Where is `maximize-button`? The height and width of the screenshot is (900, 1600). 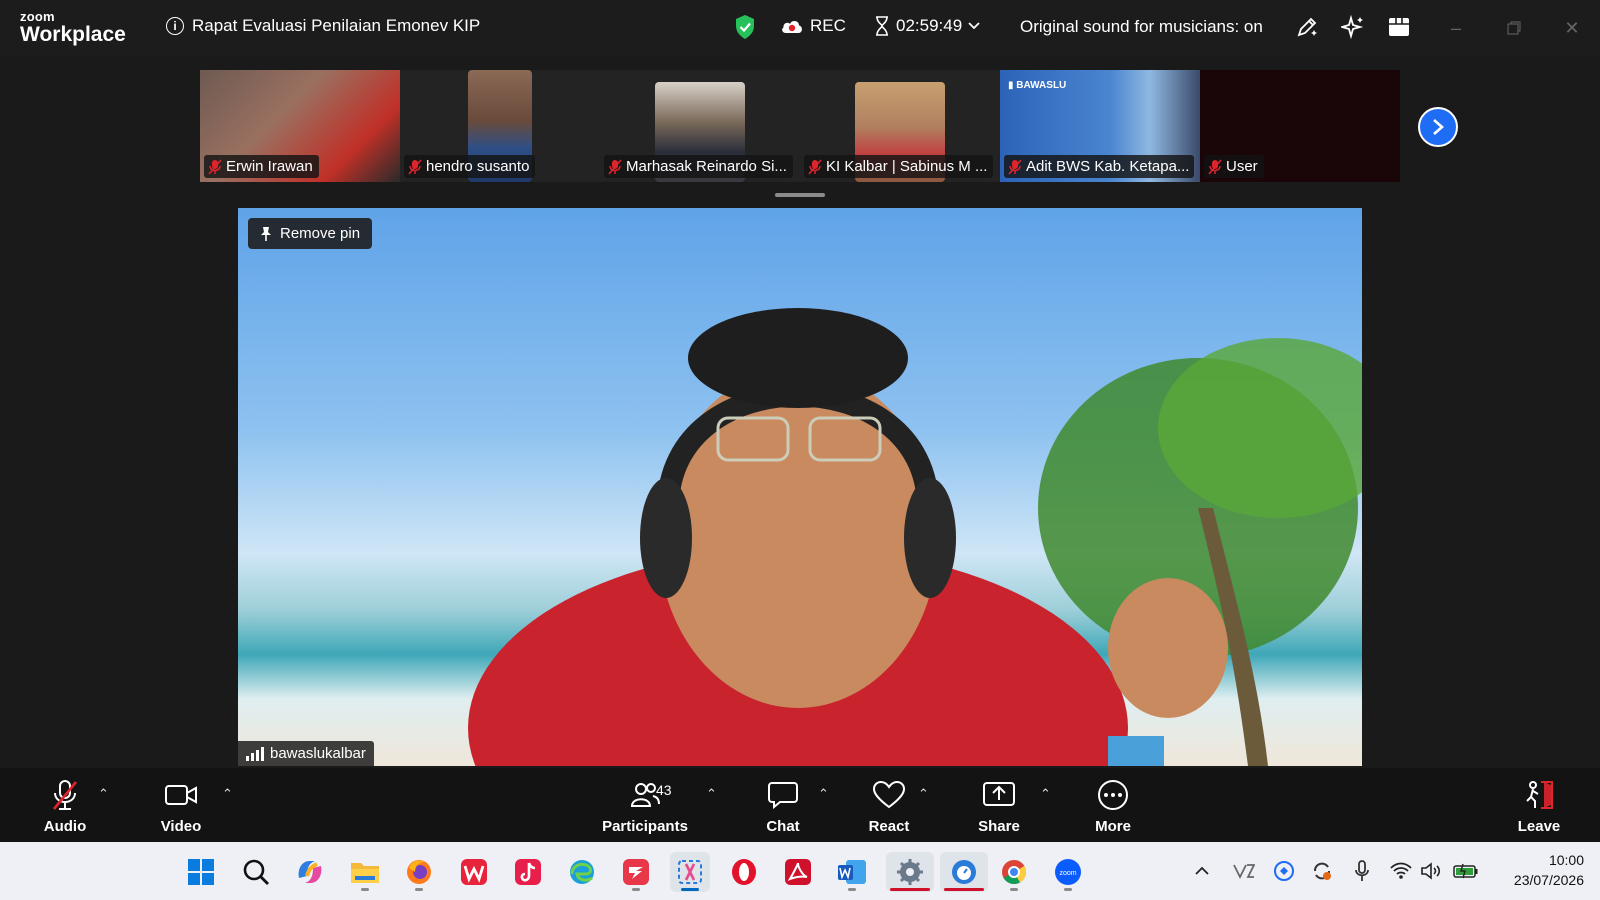
maximize-button is located at coordinates (1514, 28).